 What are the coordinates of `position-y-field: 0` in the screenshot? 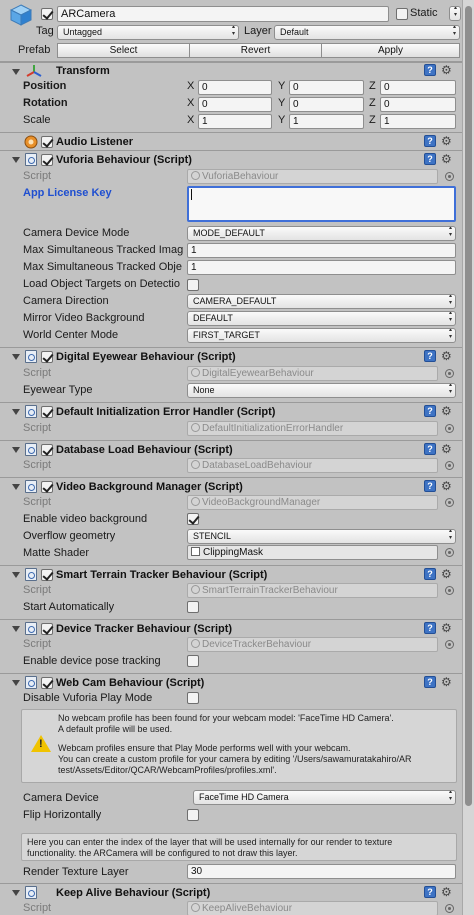 It's located at (326, 87).